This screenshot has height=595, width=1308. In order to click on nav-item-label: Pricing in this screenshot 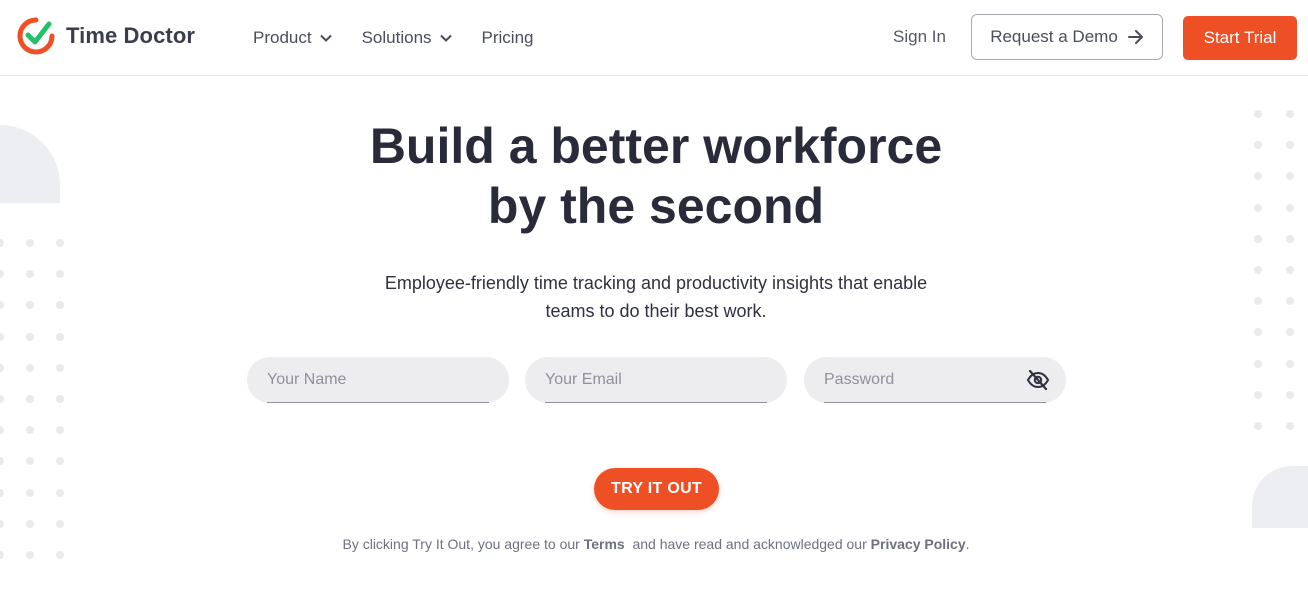, I will do `click(507, 37)`.